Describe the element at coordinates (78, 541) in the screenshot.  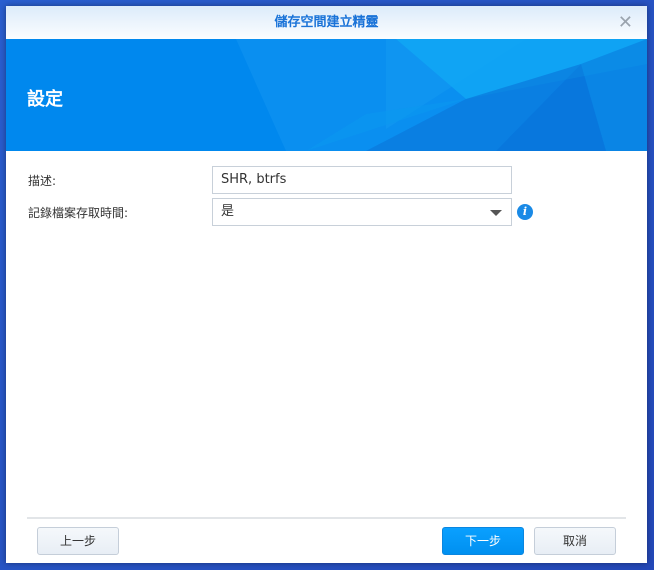
I see `back-button: 上一步` at that location.